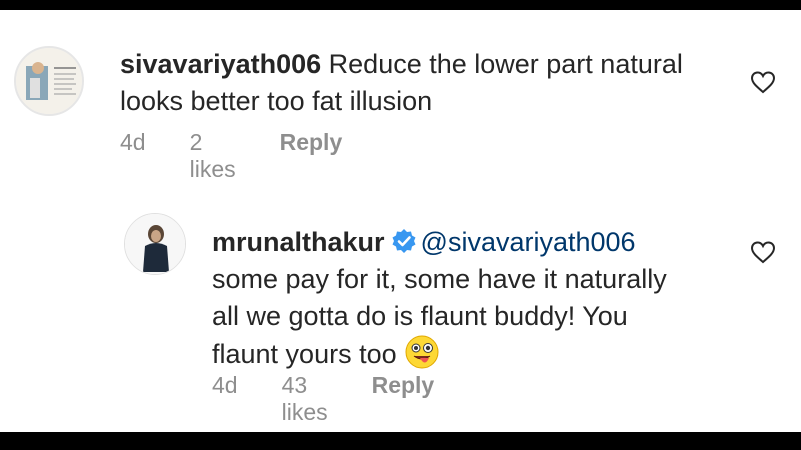  Describe the element at coordinates (528, 242) in the screenshot. I see `mention-link: @sivavariyath006` at that location.